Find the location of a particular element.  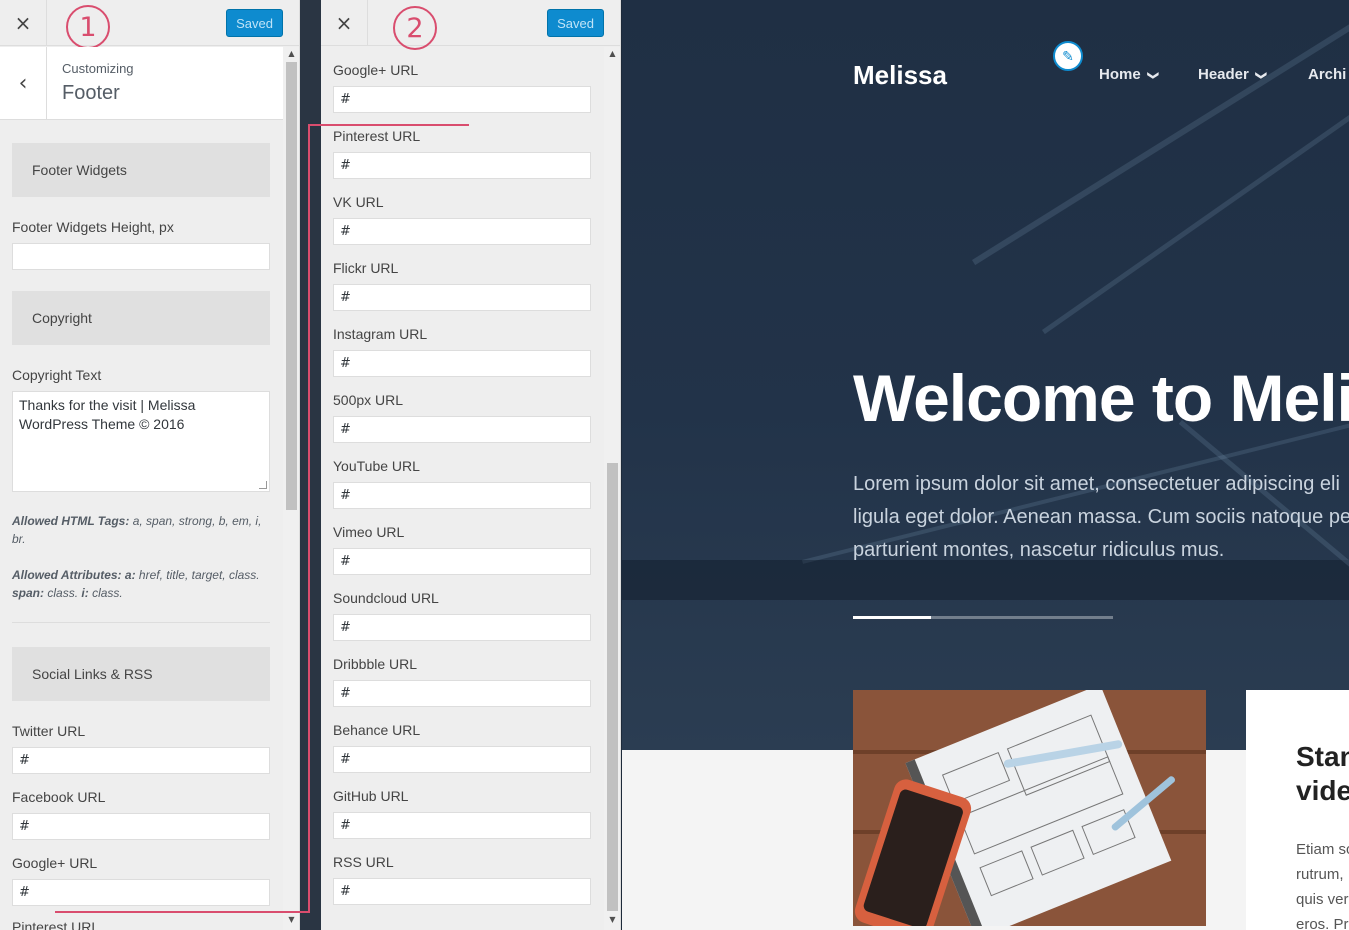

card-text-line: eros. Pr is located at coordinates (1322, 923).